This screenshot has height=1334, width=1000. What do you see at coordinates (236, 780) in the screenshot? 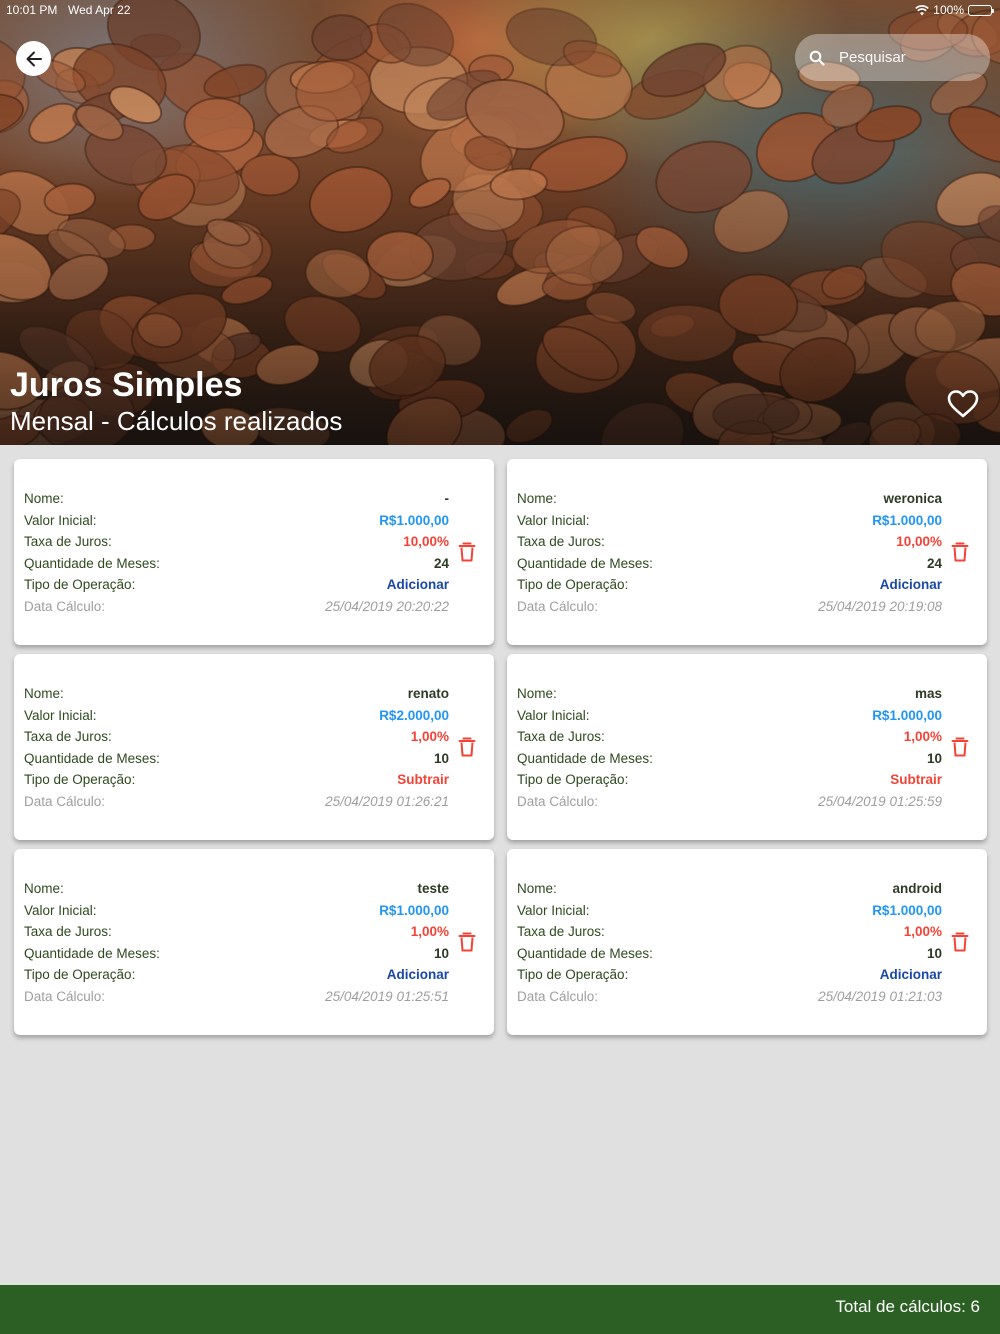
I see `row-operation: Tipo de Operação: Subtrair` at bounding box center [236, 780].